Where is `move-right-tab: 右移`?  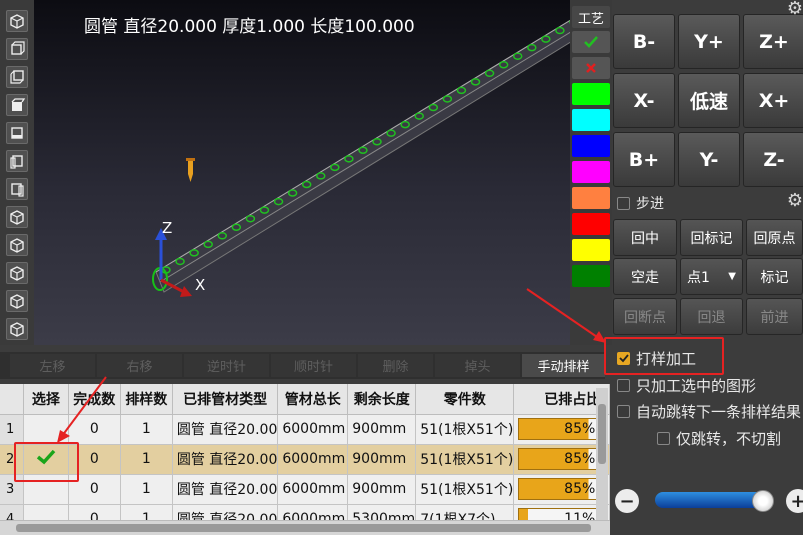 move-right-tab: 右移 is located at coordinates (139, 365).